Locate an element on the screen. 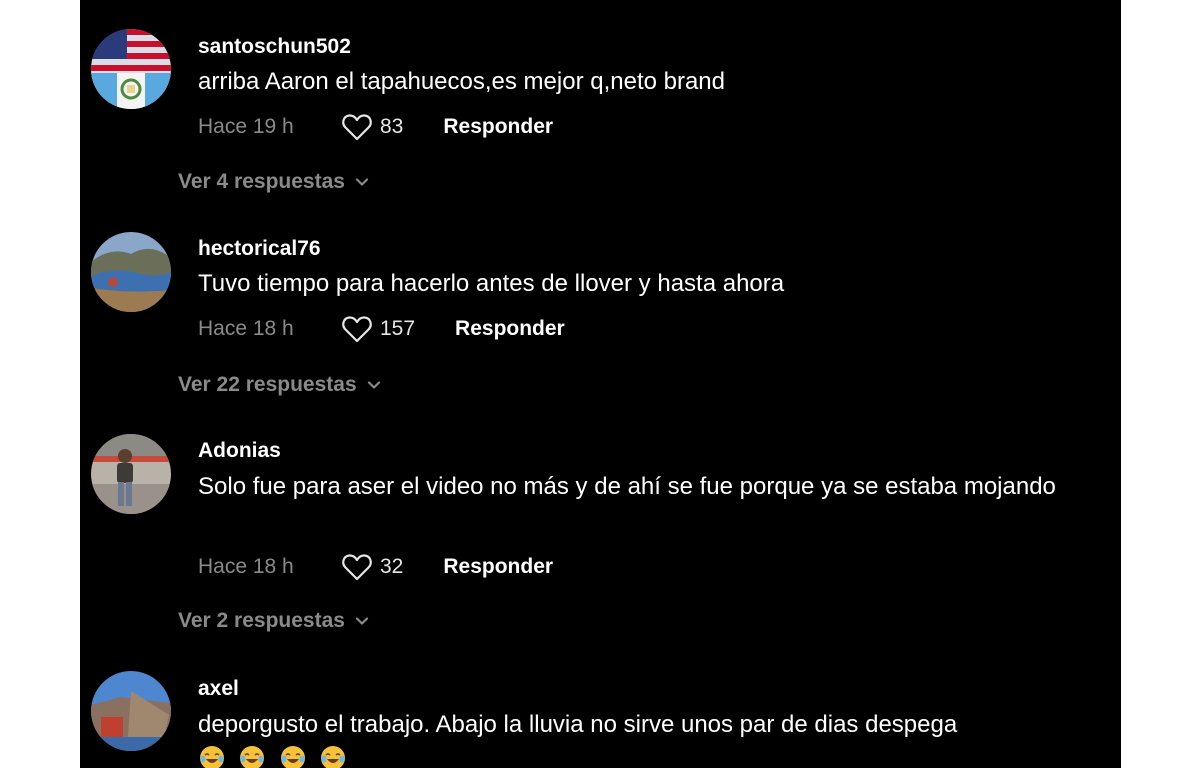 The image size is (1200, 768). comment-username: axel is located at coordinates (218, 689).